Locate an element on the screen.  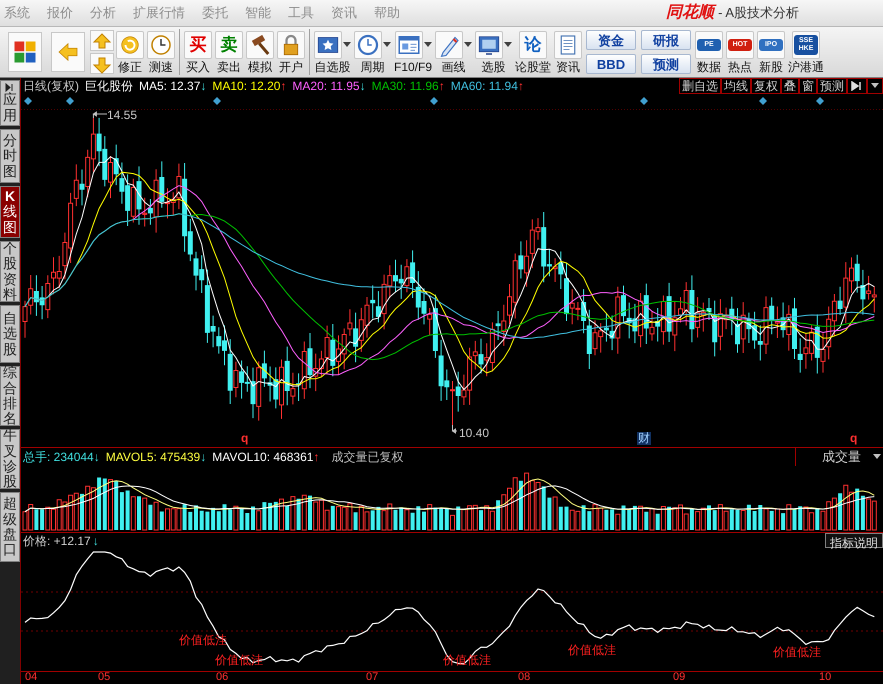
icon-glyph: 卖 is located at coordinates (229, 44).